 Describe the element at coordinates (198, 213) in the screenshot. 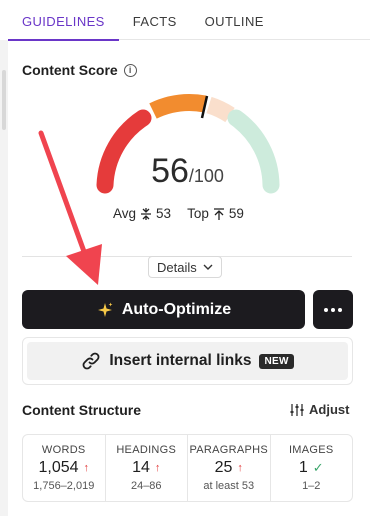

I see `top-label: Top` at that location.